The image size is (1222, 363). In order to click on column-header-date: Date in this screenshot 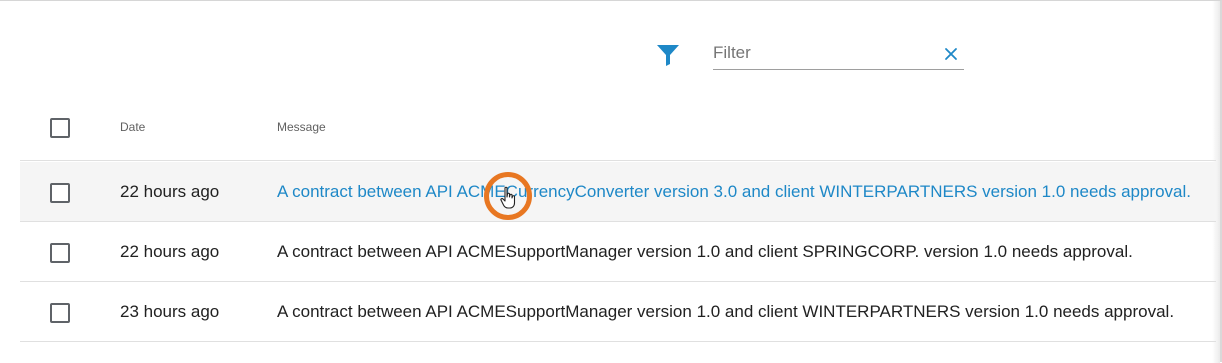, I will do `click(132, 127)`.